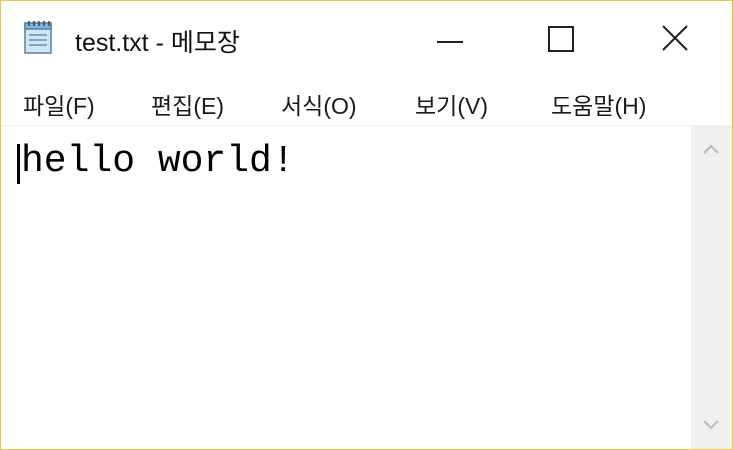 This screenshot has height=450, width=733. Describe the element at coordinates (157, 43) in the screenshot. I see `window-title: test.txt - 메모장` at that location.